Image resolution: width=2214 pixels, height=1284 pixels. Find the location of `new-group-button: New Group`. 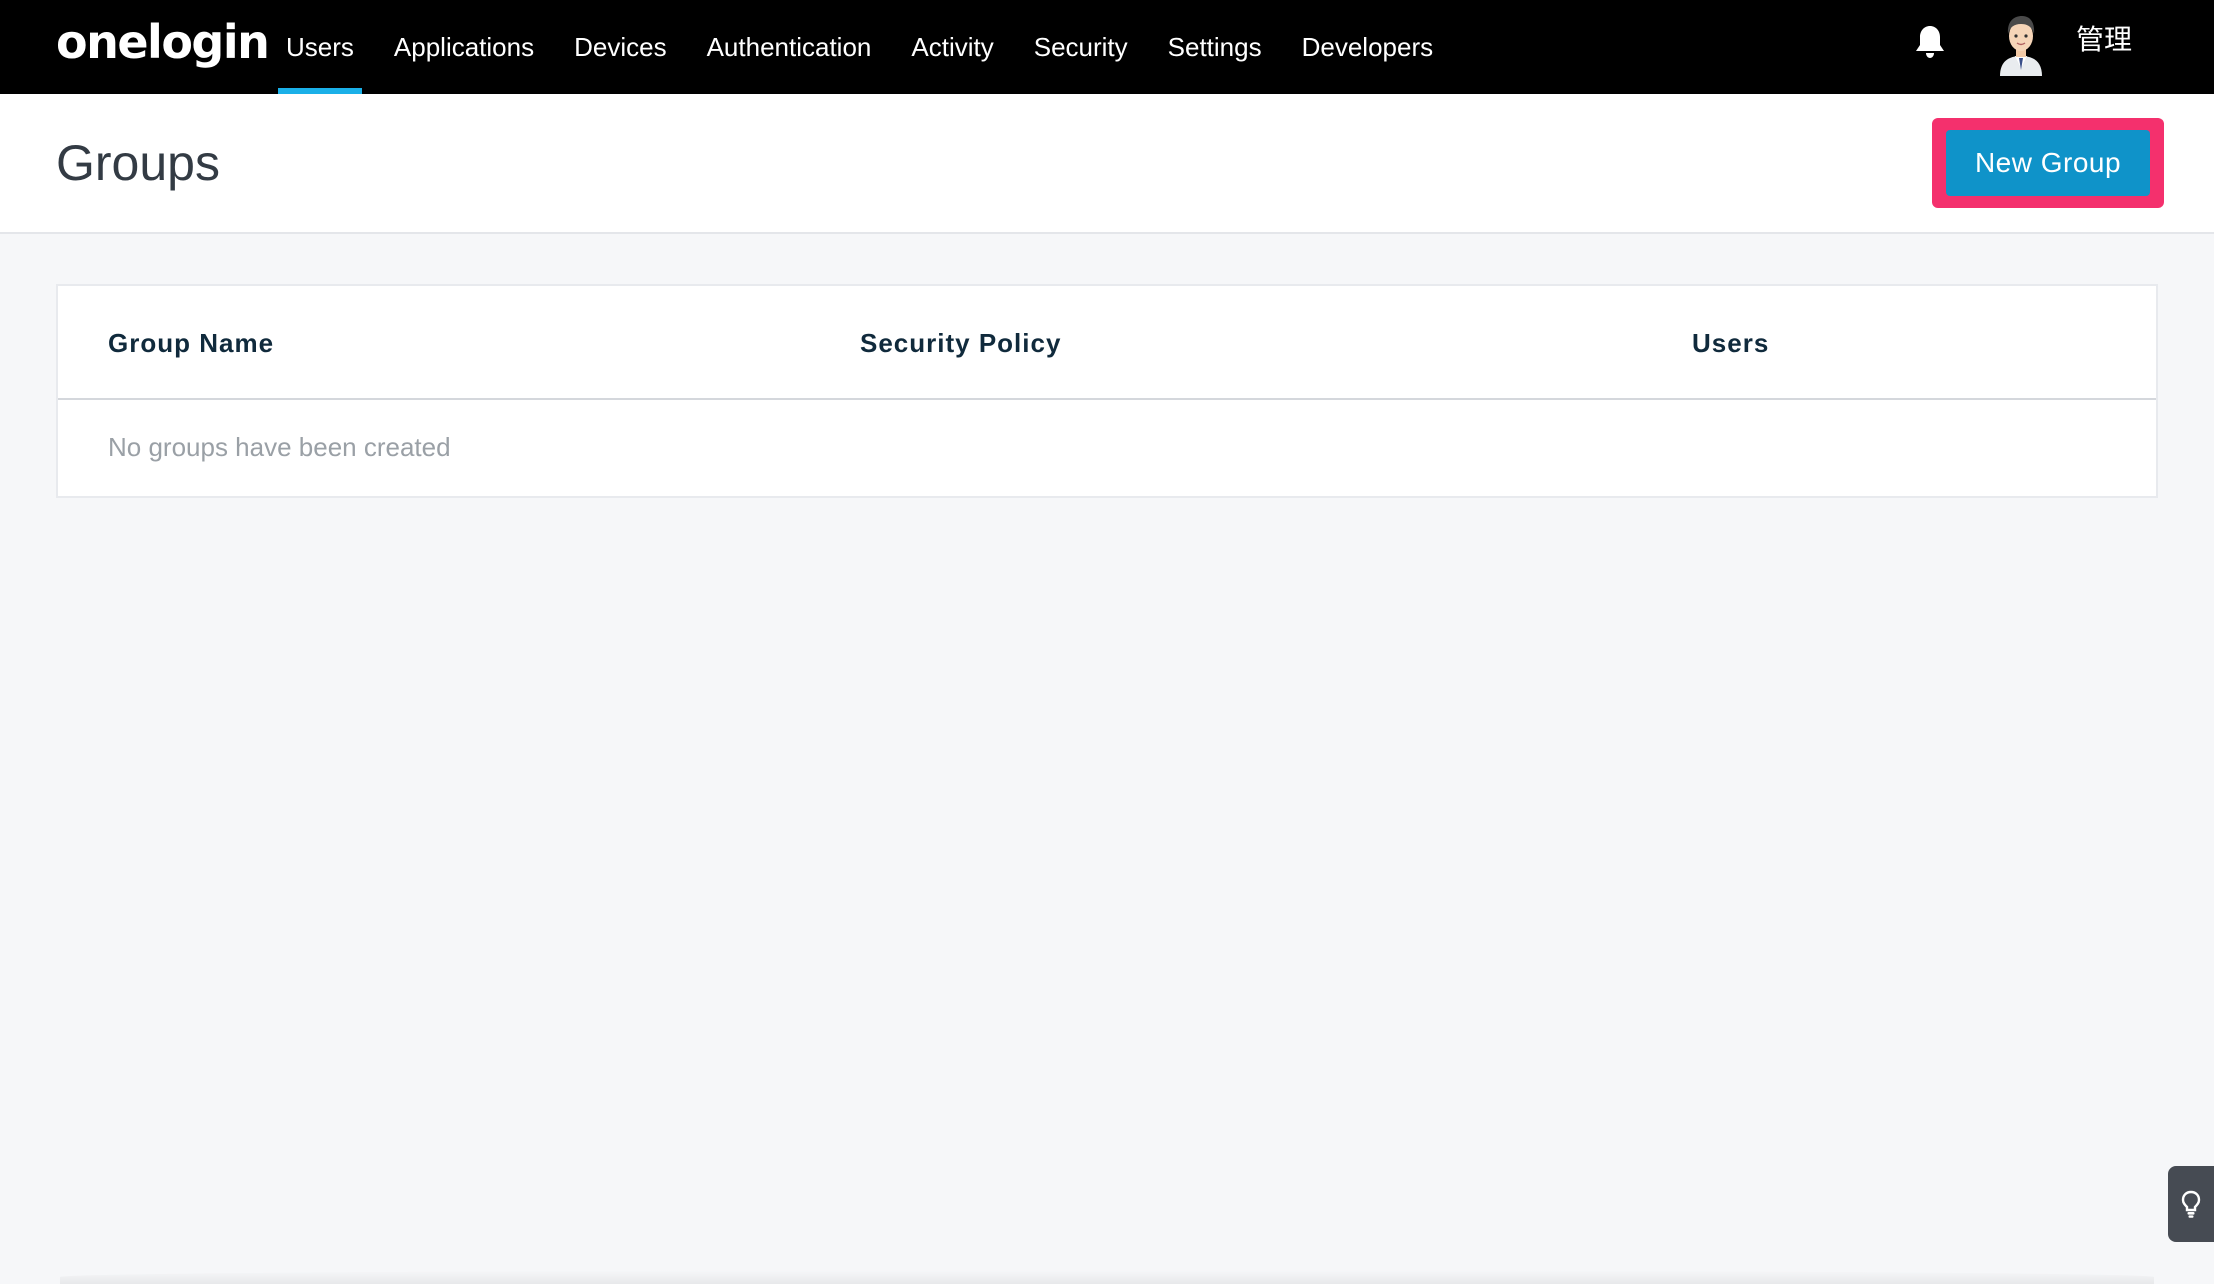

new-group-button: New Group is located at coordinates (2048, 163).